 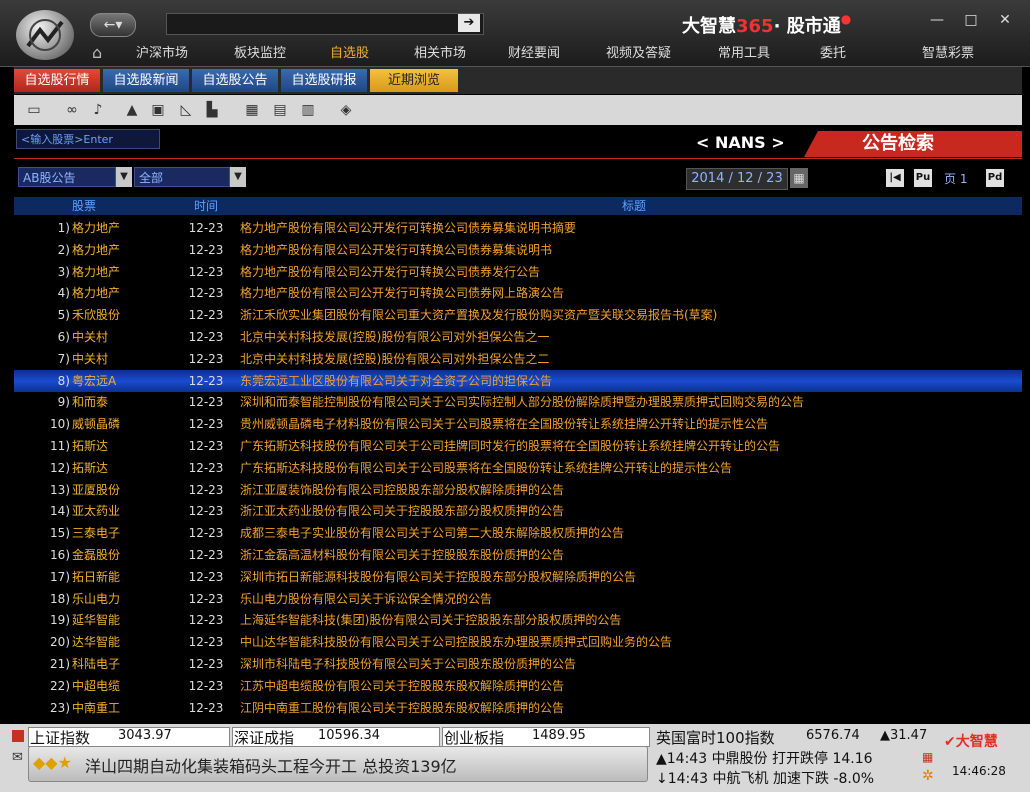 What do you see at coordinates (63, 337) in the screenshot?
I see `row-number: 6)` at bounding box center [63, 337].